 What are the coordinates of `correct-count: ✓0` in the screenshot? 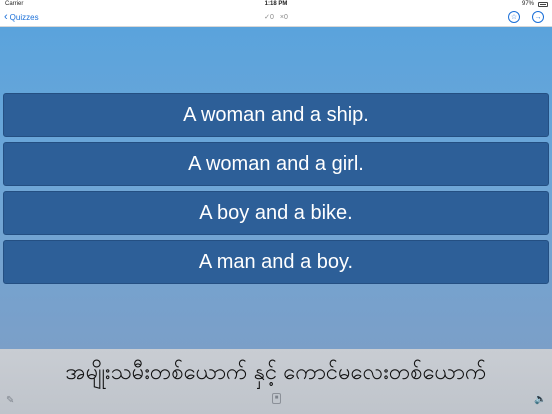 It's located at (269, 17).